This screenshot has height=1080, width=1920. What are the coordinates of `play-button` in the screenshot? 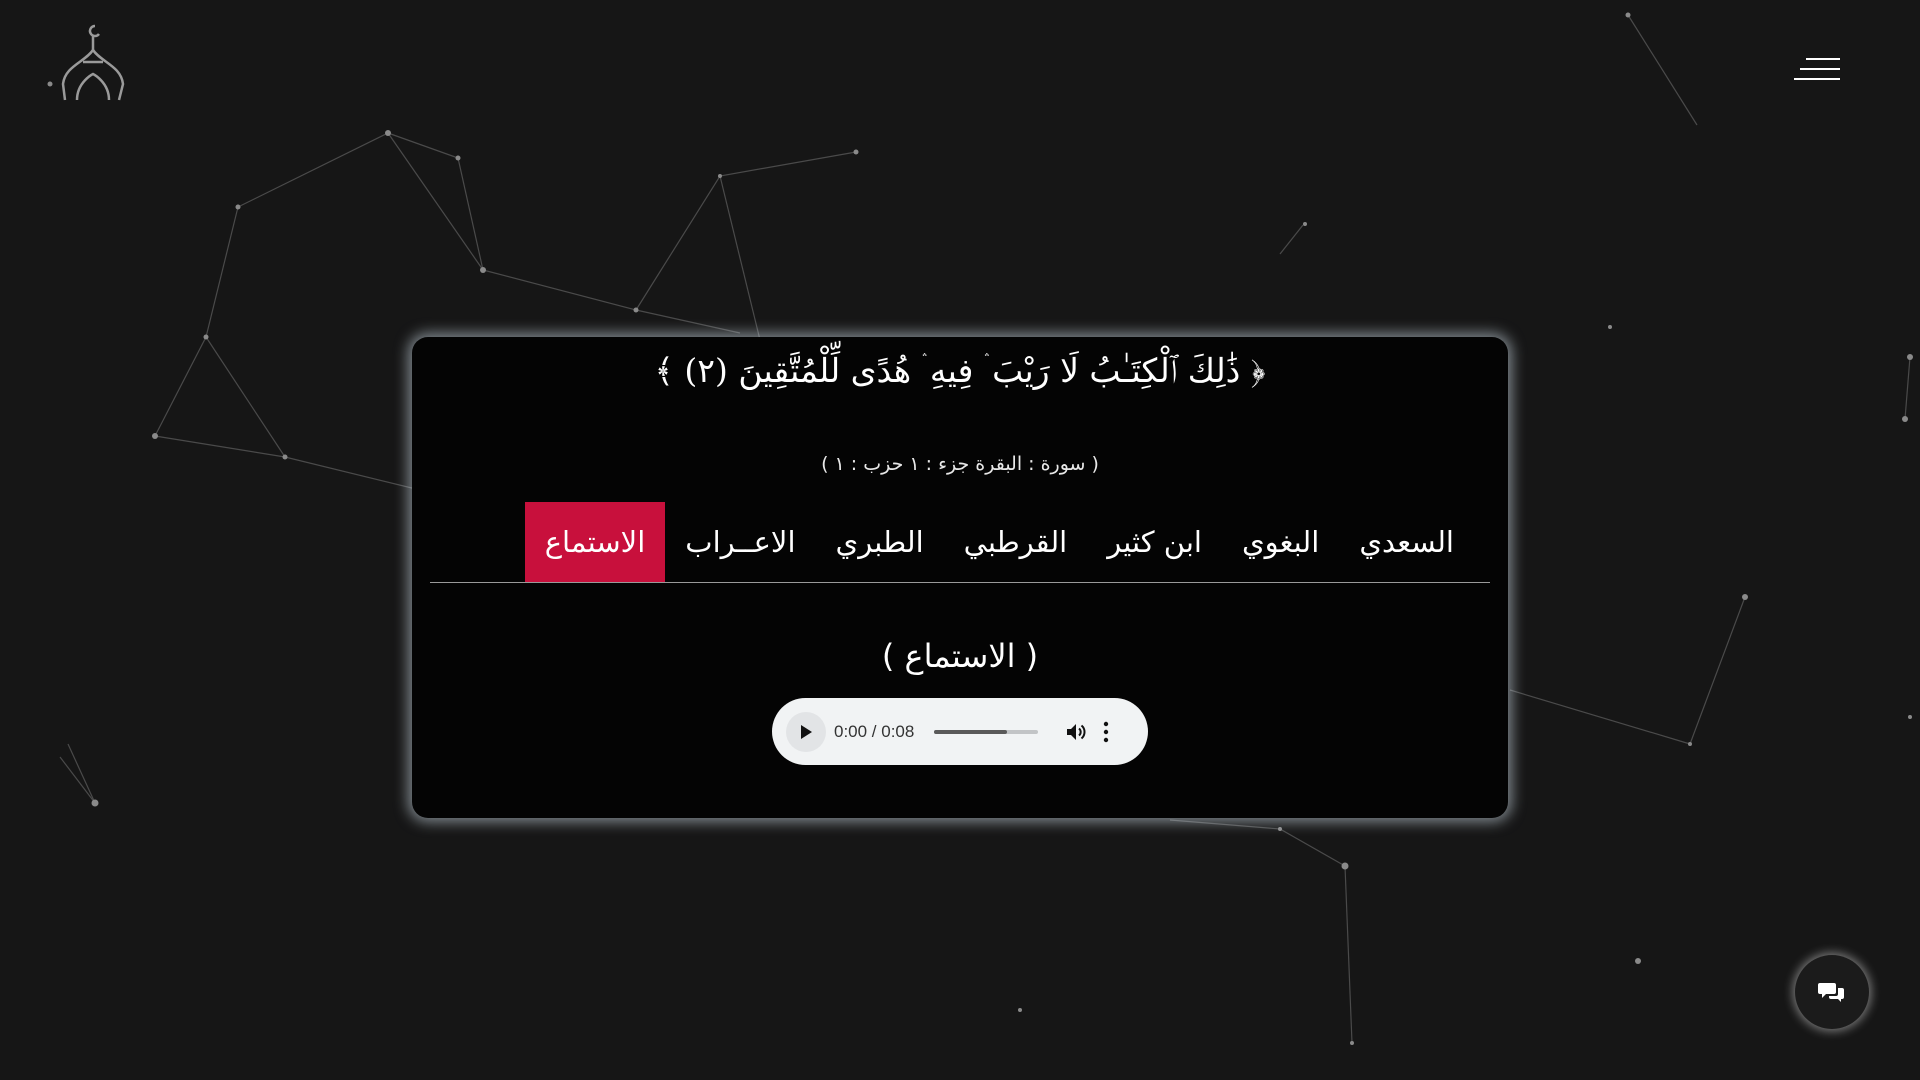 It's located at (806, 731).